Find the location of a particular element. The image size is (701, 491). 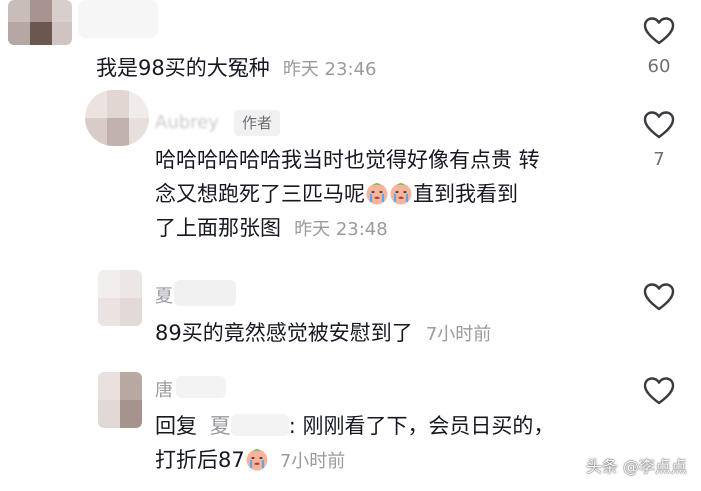

author-name: Aubrey is located at coordinates (187, 122).